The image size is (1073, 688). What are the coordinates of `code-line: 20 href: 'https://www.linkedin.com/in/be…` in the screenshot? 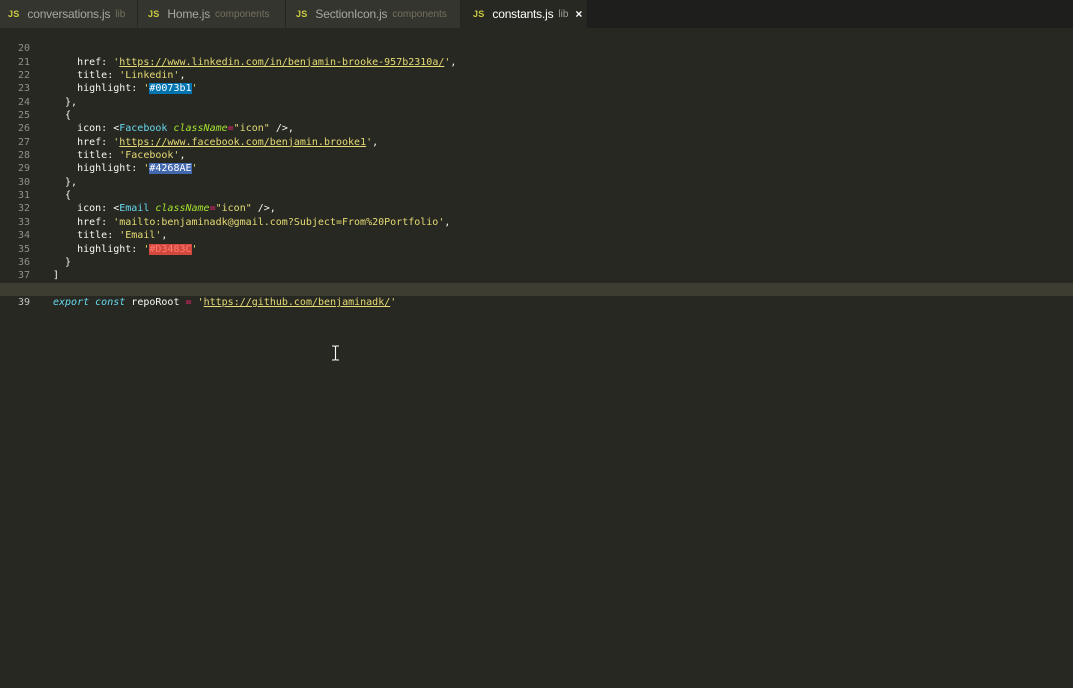 It's located at (536, 48).